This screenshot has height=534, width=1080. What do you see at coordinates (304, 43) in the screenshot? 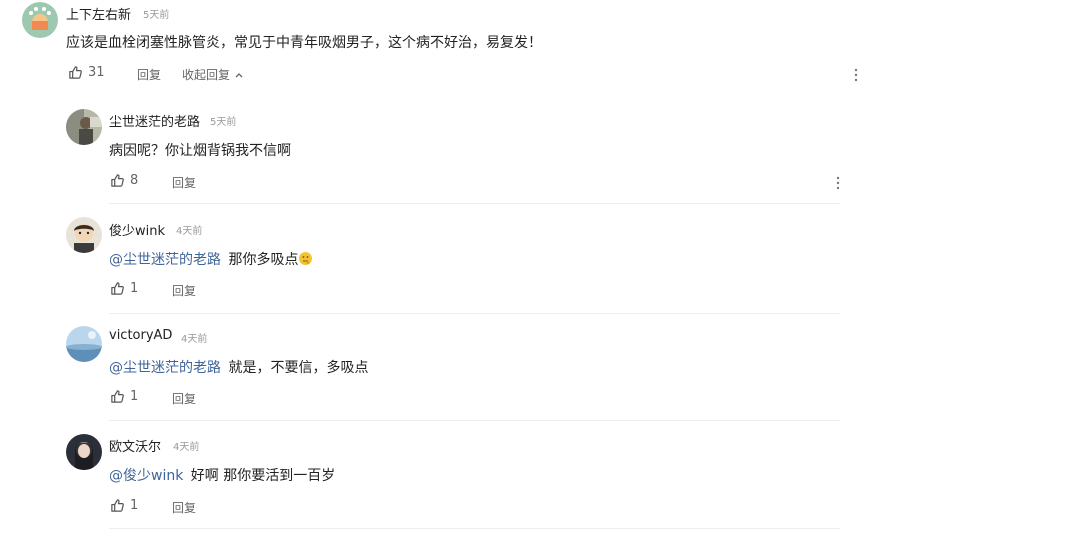
I see `comment-text: 应该是血栓闭塞性脉管炎，常见于中青年吸烟男子，这个病不好治，易复发！` at bounding box center [304, 43].